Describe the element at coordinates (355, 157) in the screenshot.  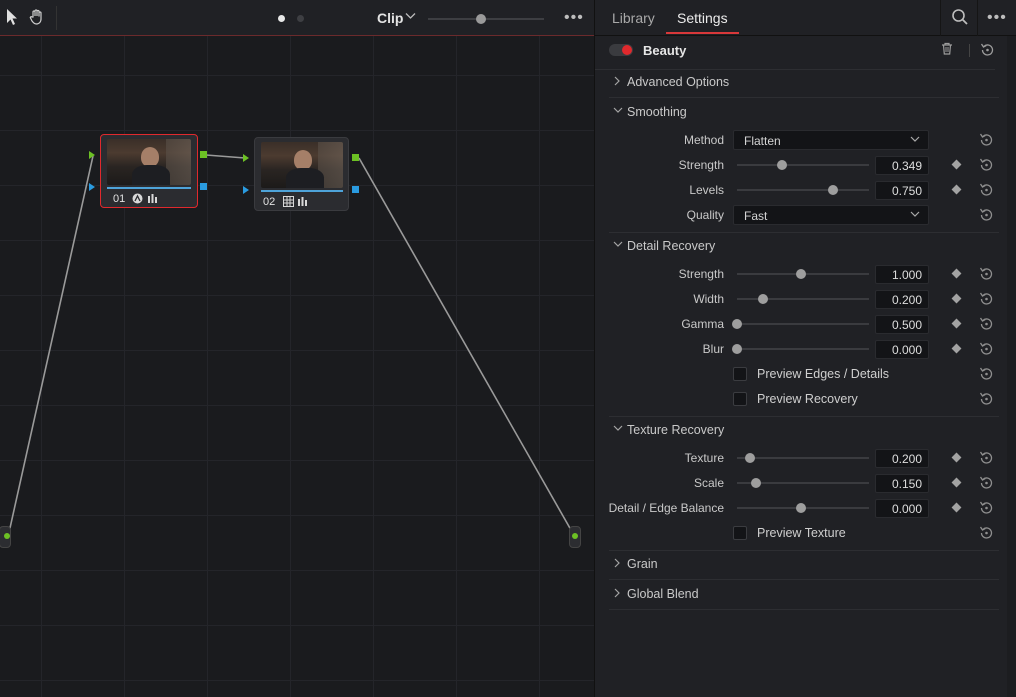
I see `node-02-rgb-output` at that location.